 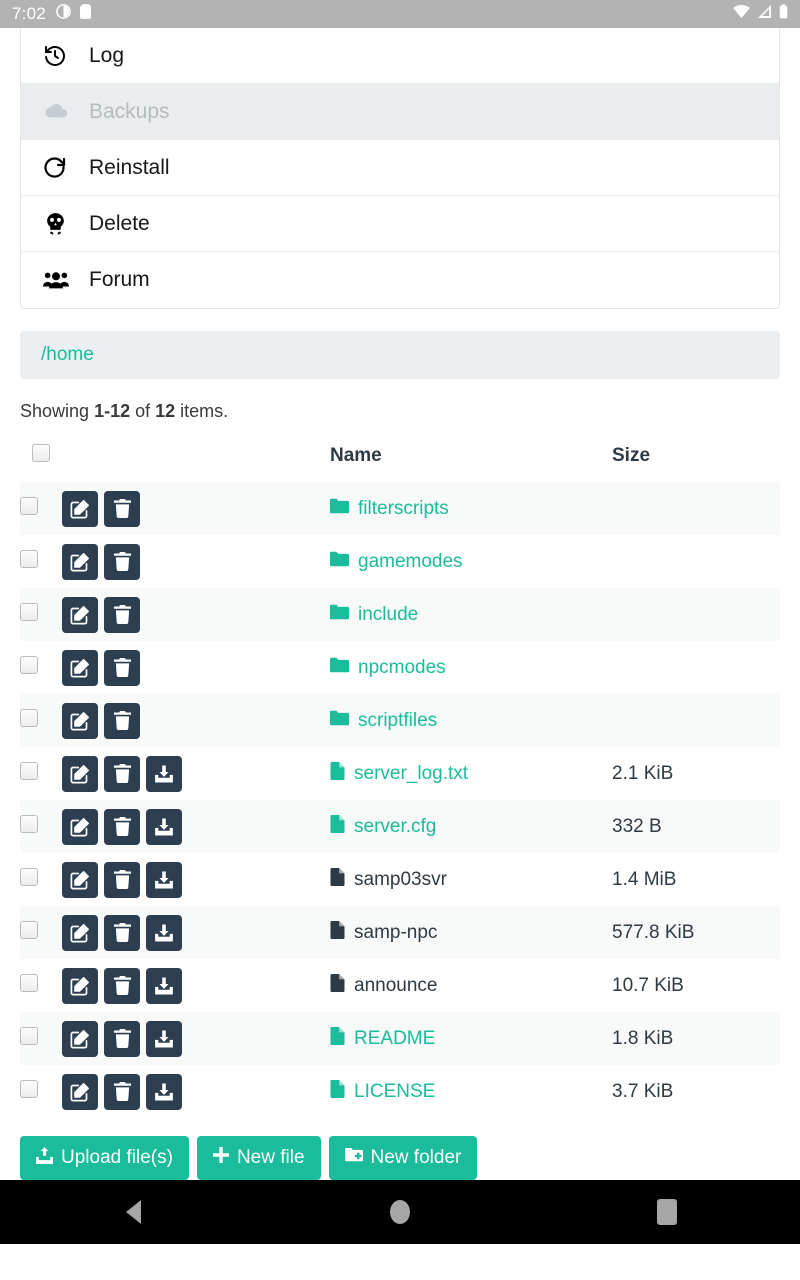 What do you see at coordinates (400, 280) in the screenshot?
I see `menu-item-forum: Forum` at bounding box center [400, 280].